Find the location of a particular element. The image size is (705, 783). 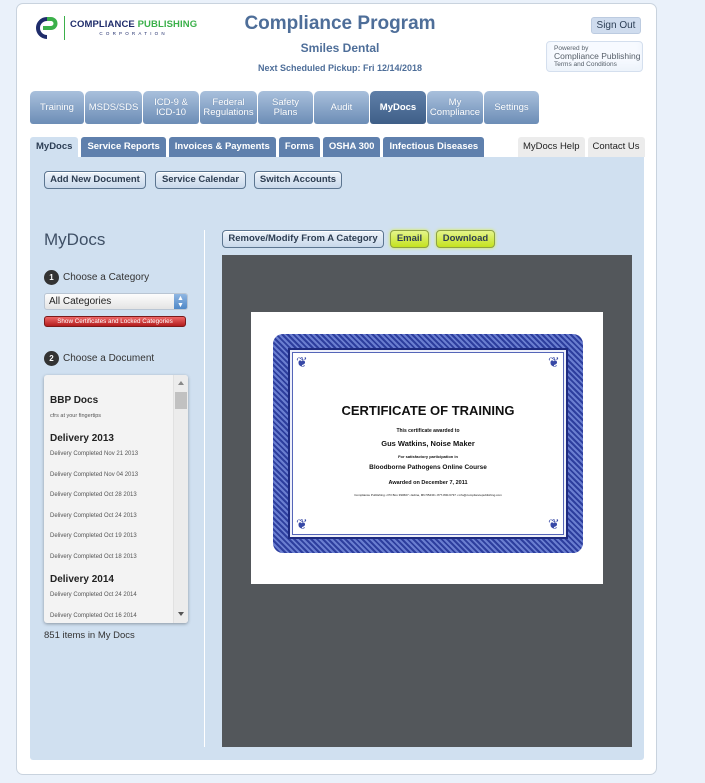

ornament-top-right-icon: ❦ is located at coordinates (554, 362).